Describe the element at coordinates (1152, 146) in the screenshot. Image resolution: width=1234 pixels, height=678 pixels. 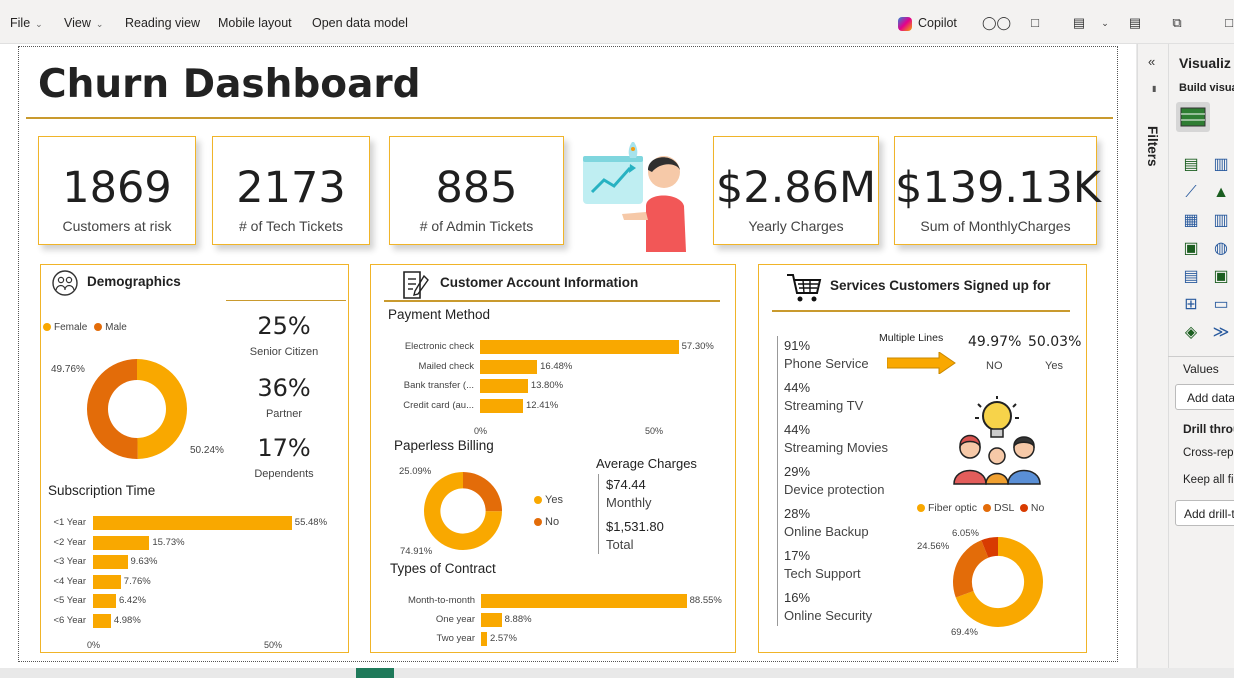
I see `filters-pane-label: Filters` at that location.